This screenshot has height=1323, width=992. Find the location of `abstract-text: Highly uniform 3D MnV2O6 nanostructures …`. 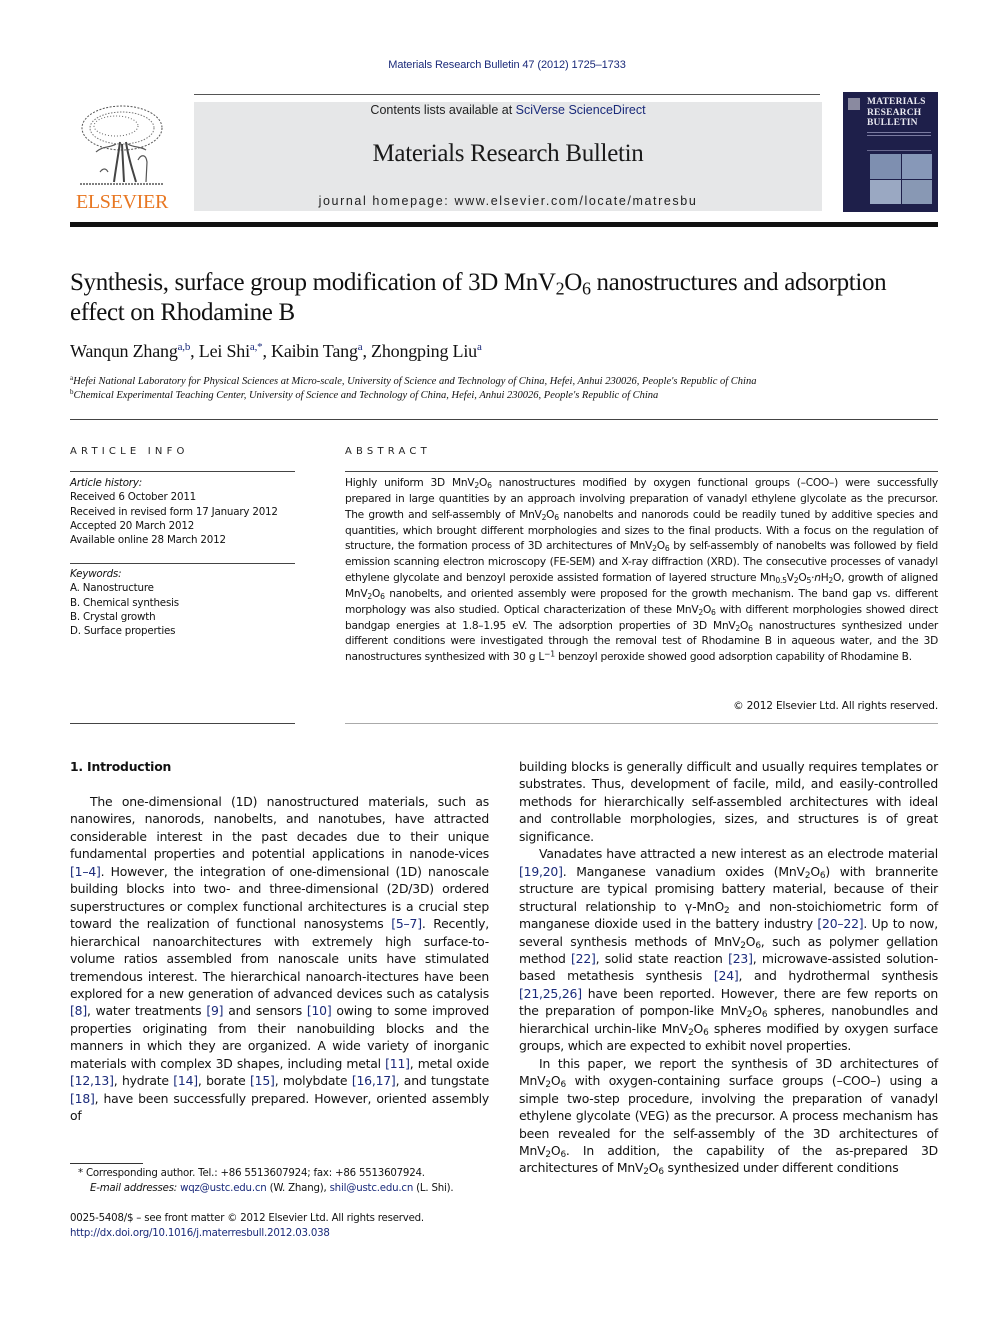

abstract-text: Highly uniform 3D MnV2O6 nanostructures … is located at coordinates (642, 570).